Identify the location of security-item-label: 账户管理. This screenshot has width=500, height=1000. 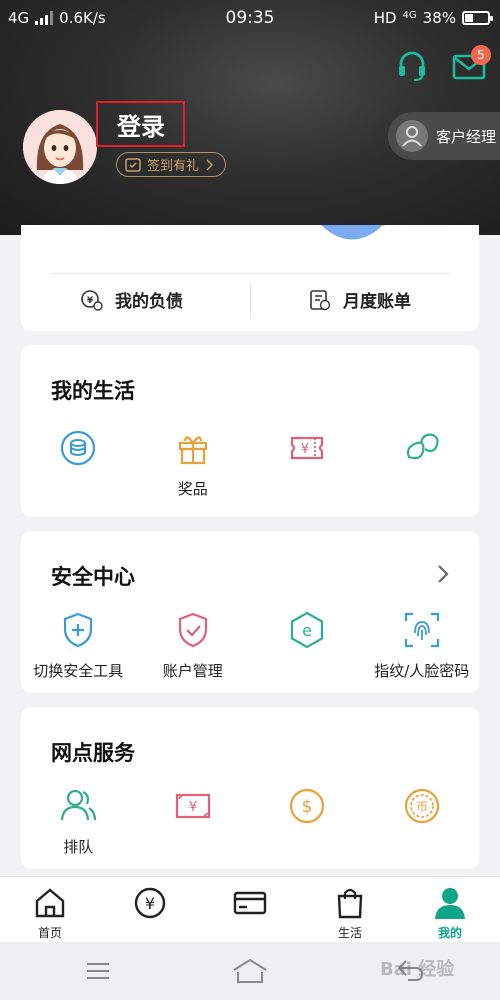
(192, 671).